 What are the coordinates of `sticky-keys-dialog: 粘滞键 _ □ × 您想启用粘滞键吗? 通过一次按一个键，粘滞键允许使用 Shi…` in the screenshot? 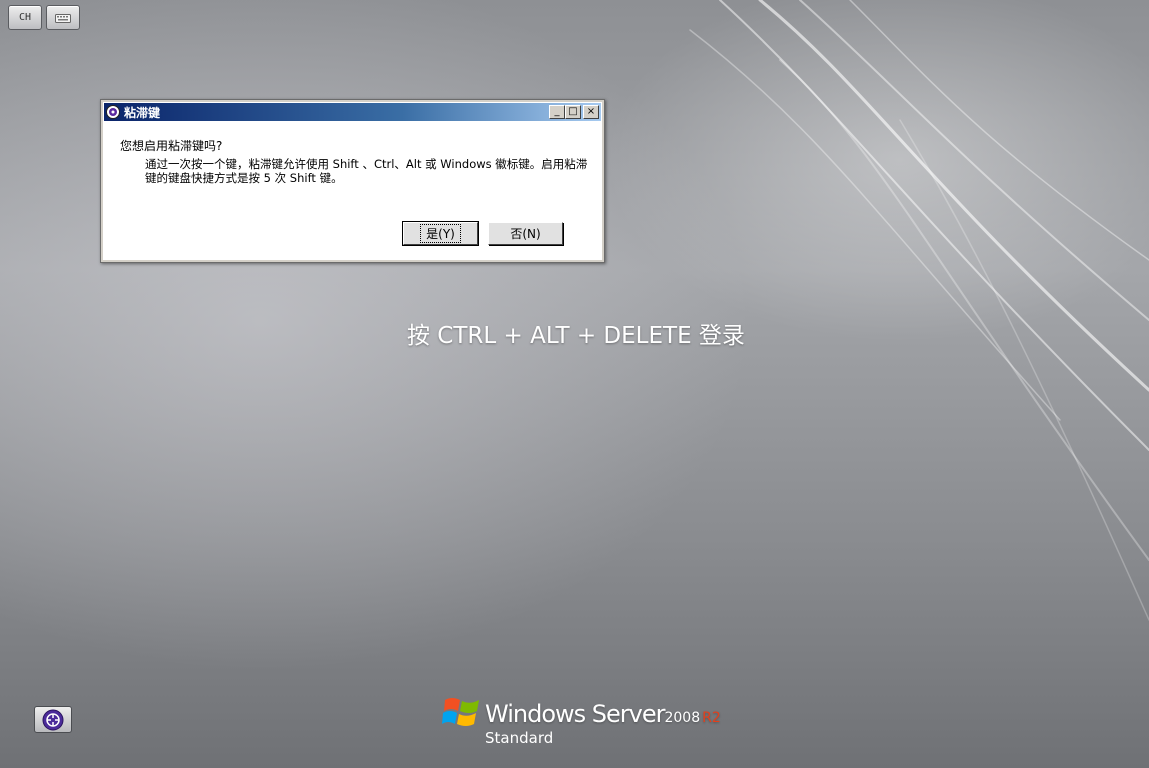 It's located at (352, 181).